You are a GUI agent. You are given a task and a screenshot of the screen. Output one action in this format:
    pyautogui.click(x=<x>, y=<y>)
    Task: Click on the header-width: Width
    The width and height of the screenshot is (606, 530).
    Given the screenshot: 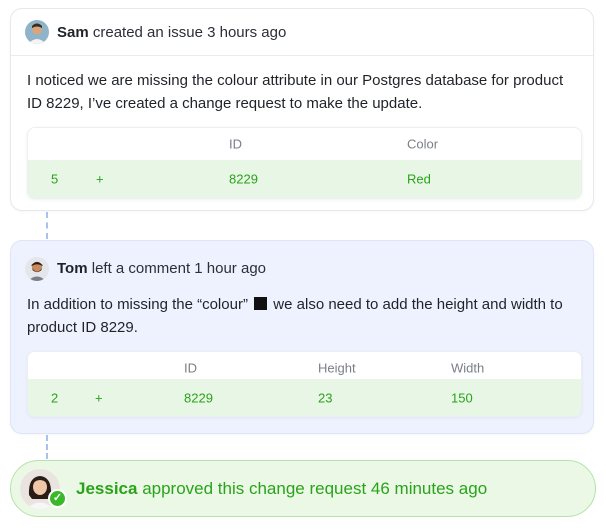 What is the action you would take?
    pyautogui.click(x=468, y=367)
    